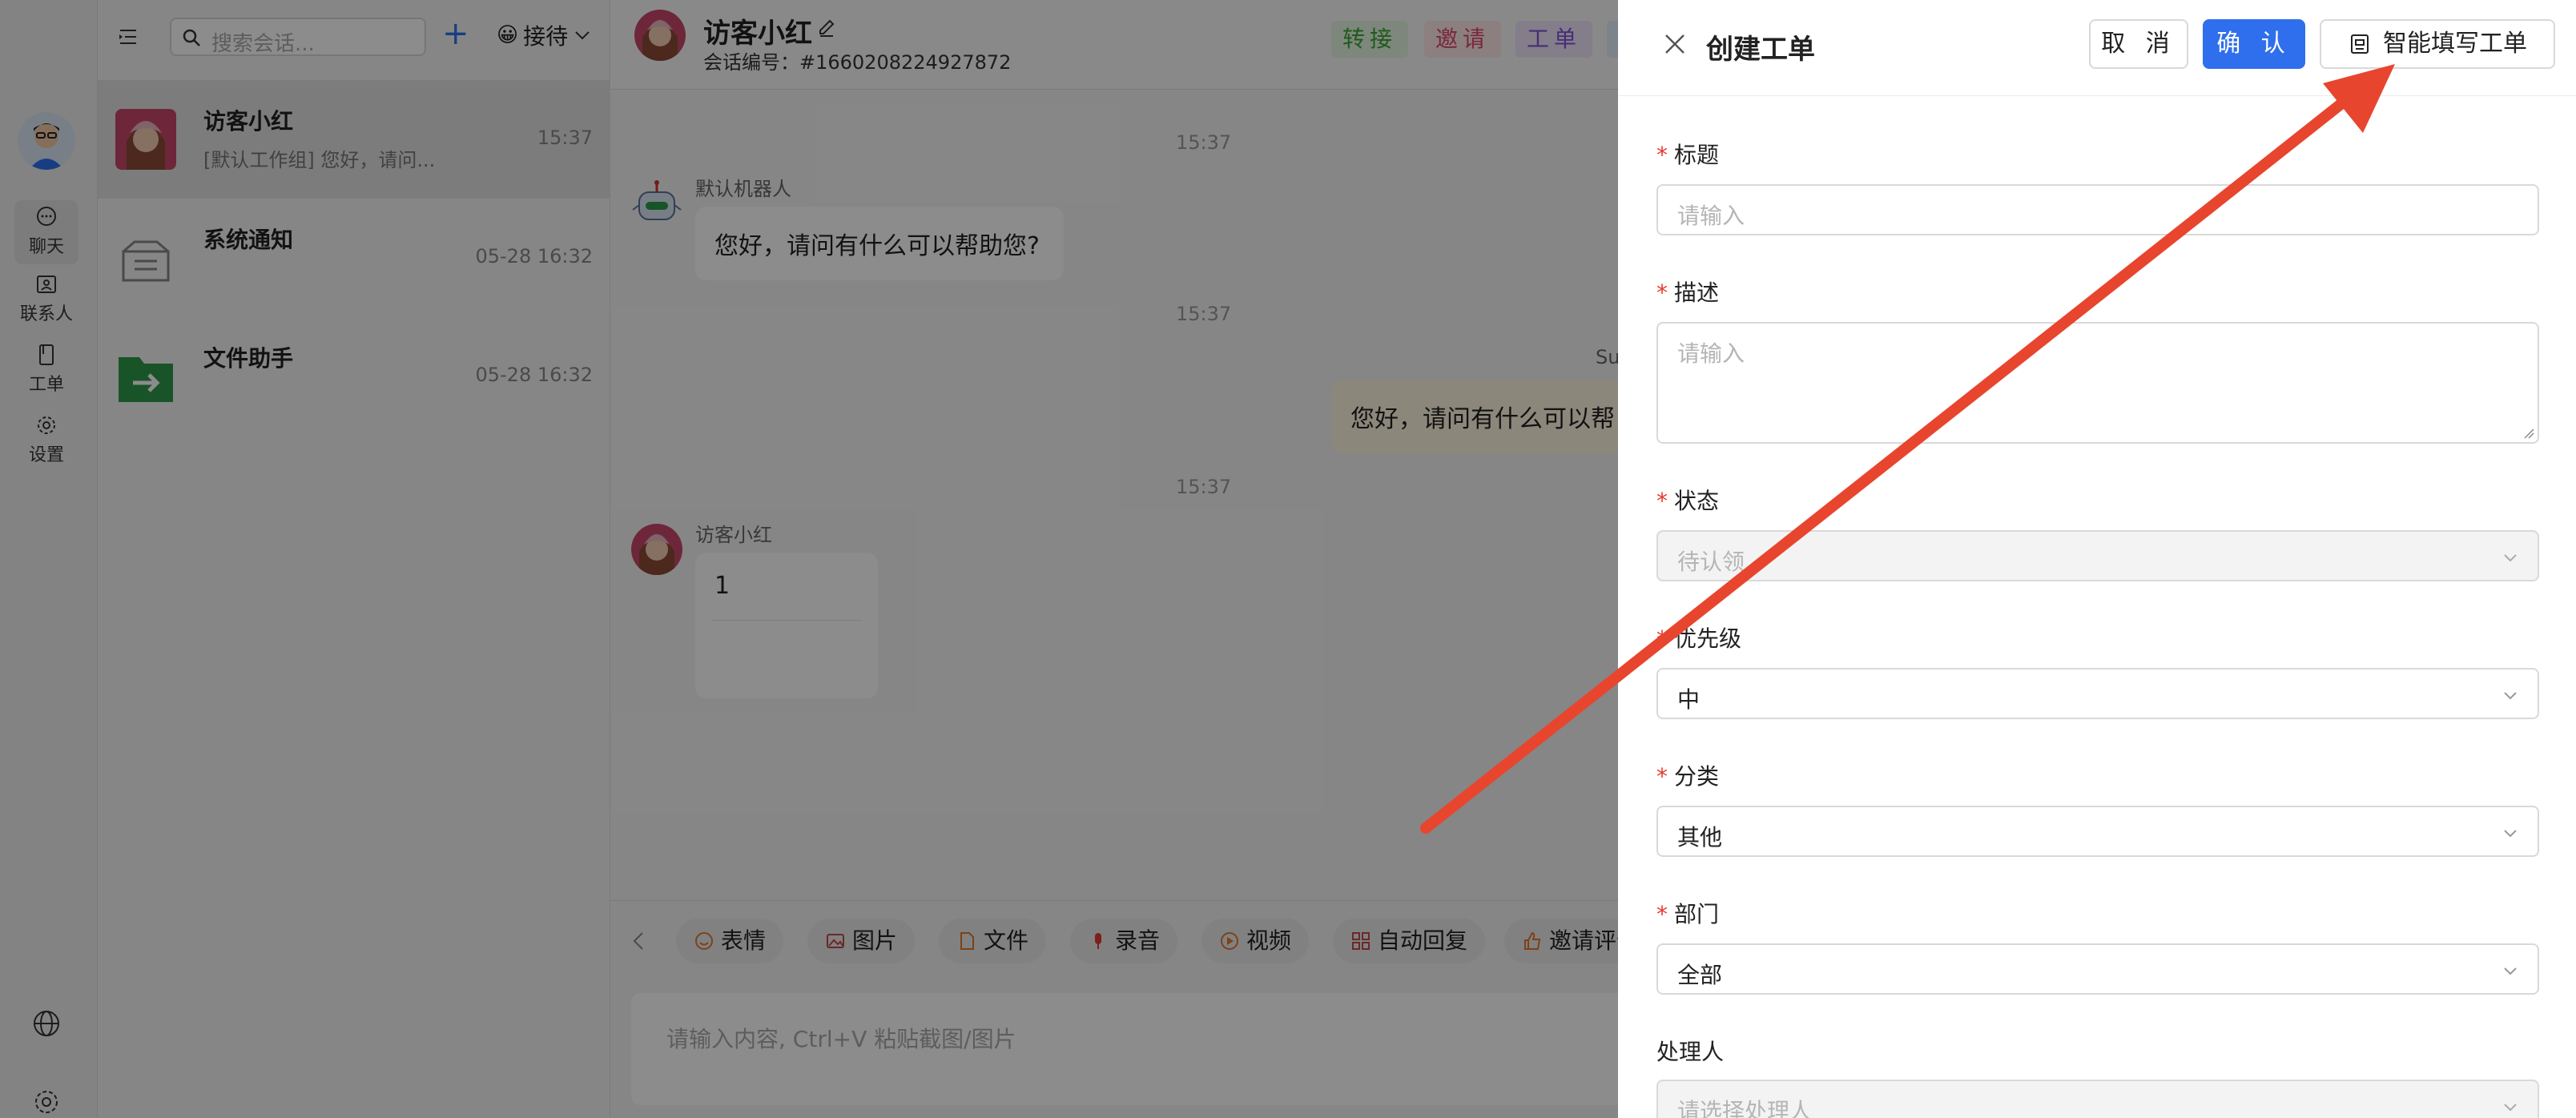  I want to click on smart-fill-button: 智能填写工单, so click(2437, 44).